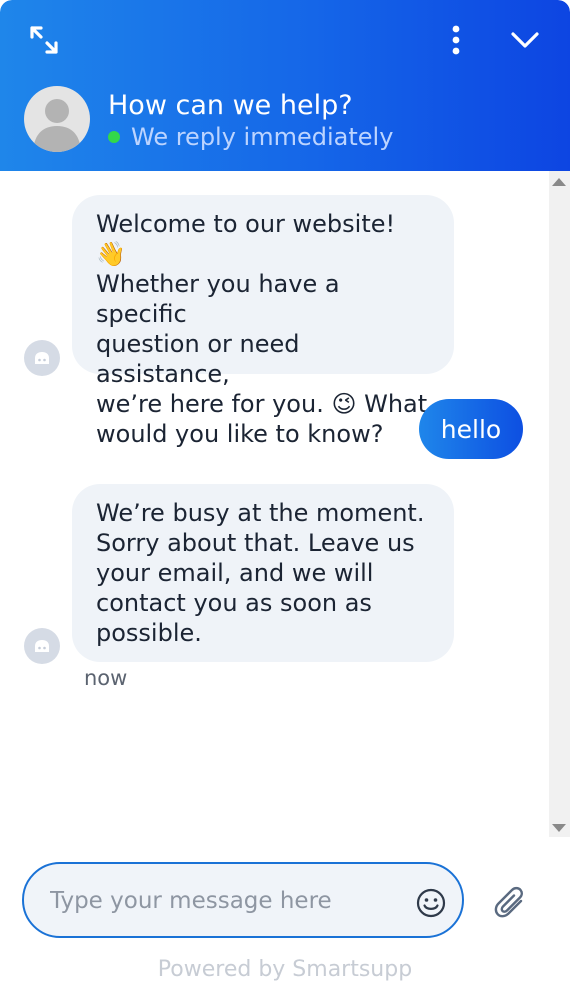  I want to click on expand-icon, so click(44, 40).